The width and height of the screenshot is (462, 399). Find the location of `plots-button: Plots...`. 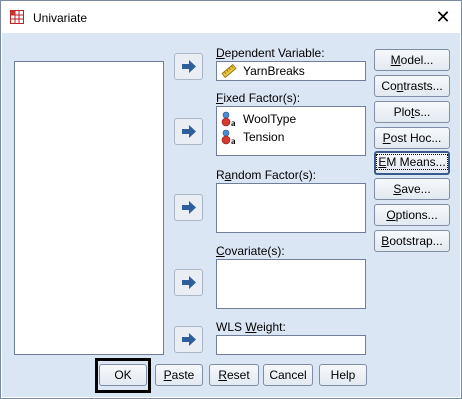

plots-button: Plots... is located at coordinates (412, 112).